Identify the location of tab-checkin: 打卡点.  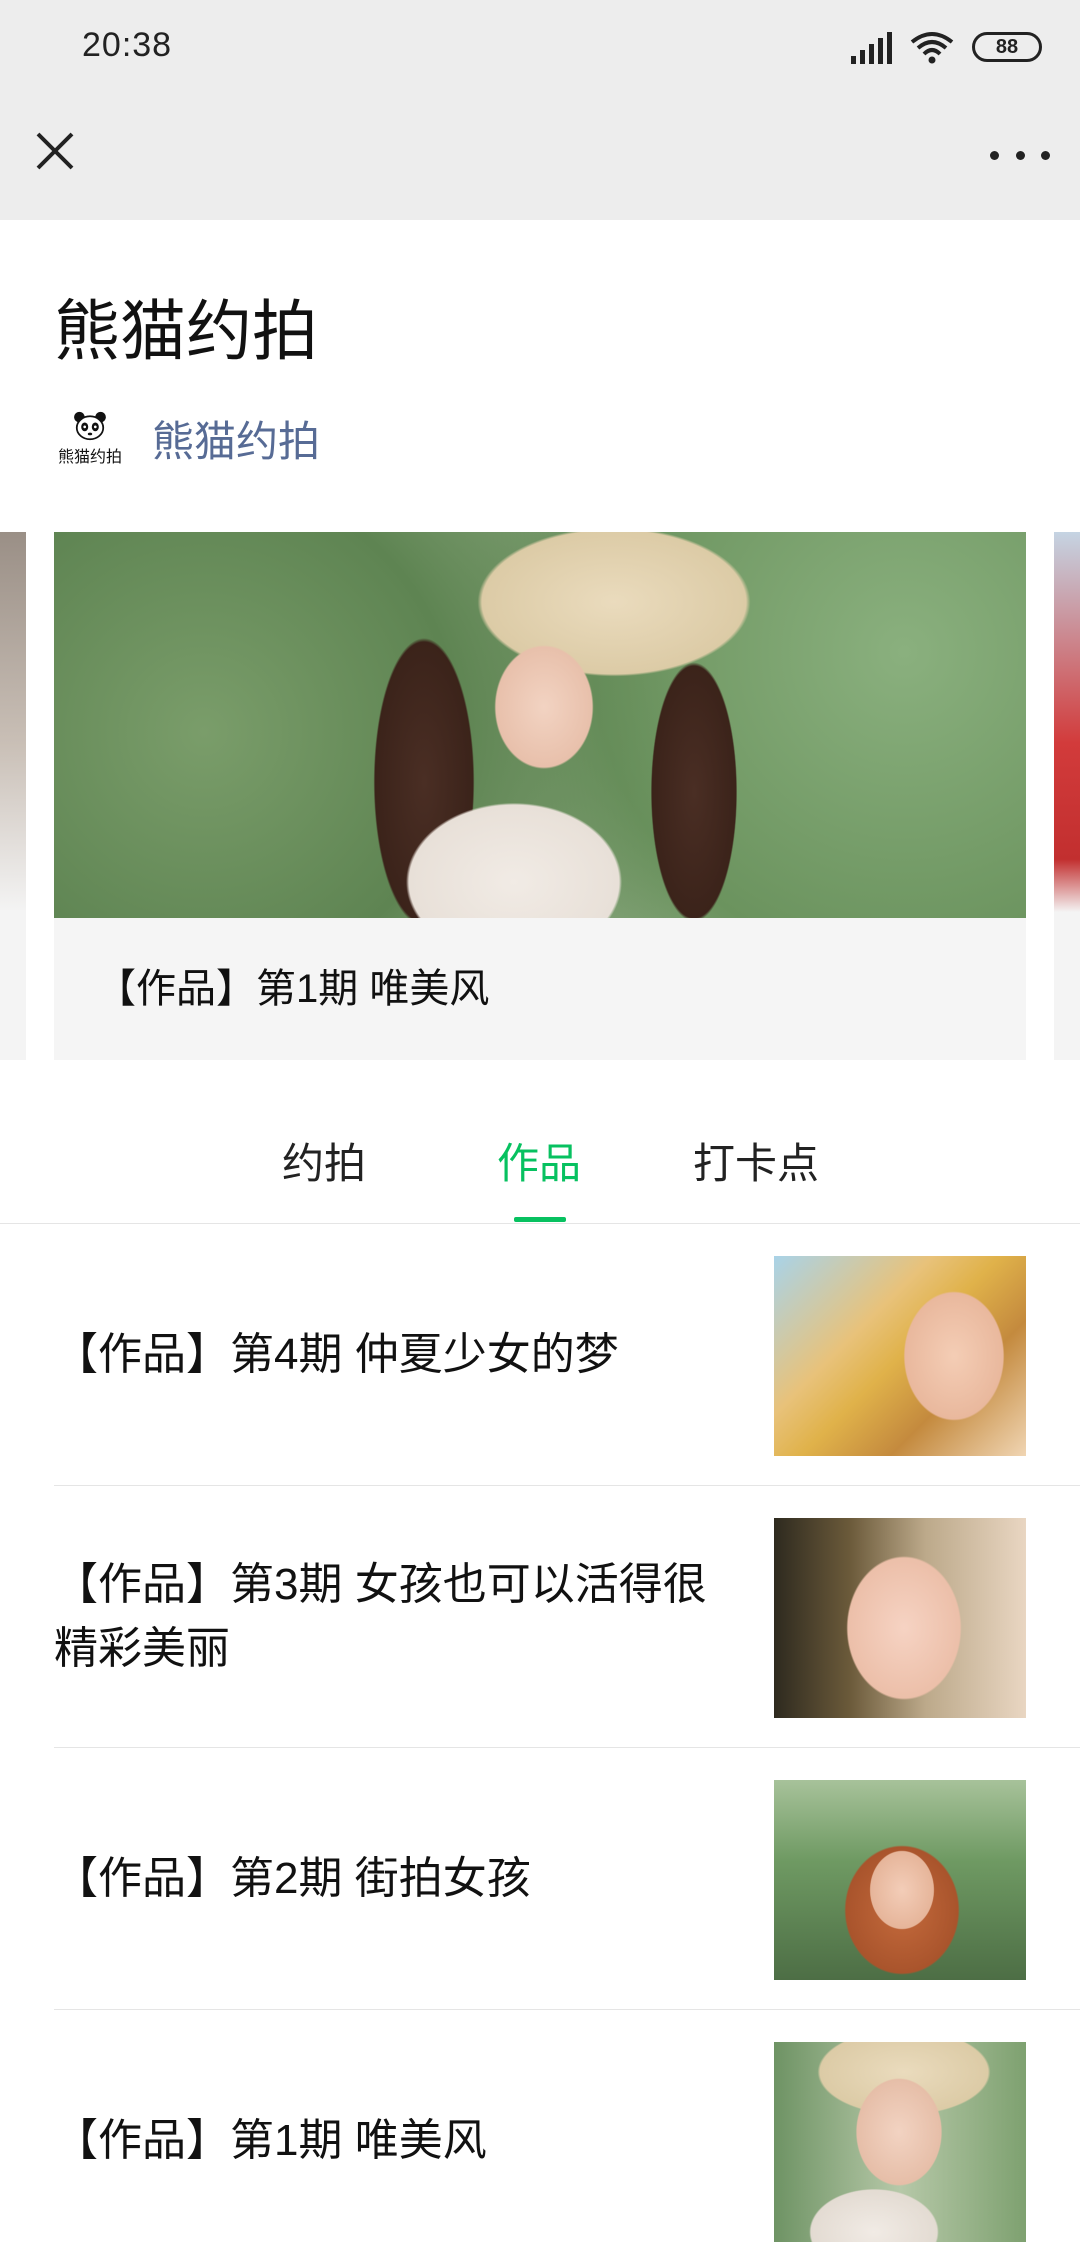
(756, 1160).